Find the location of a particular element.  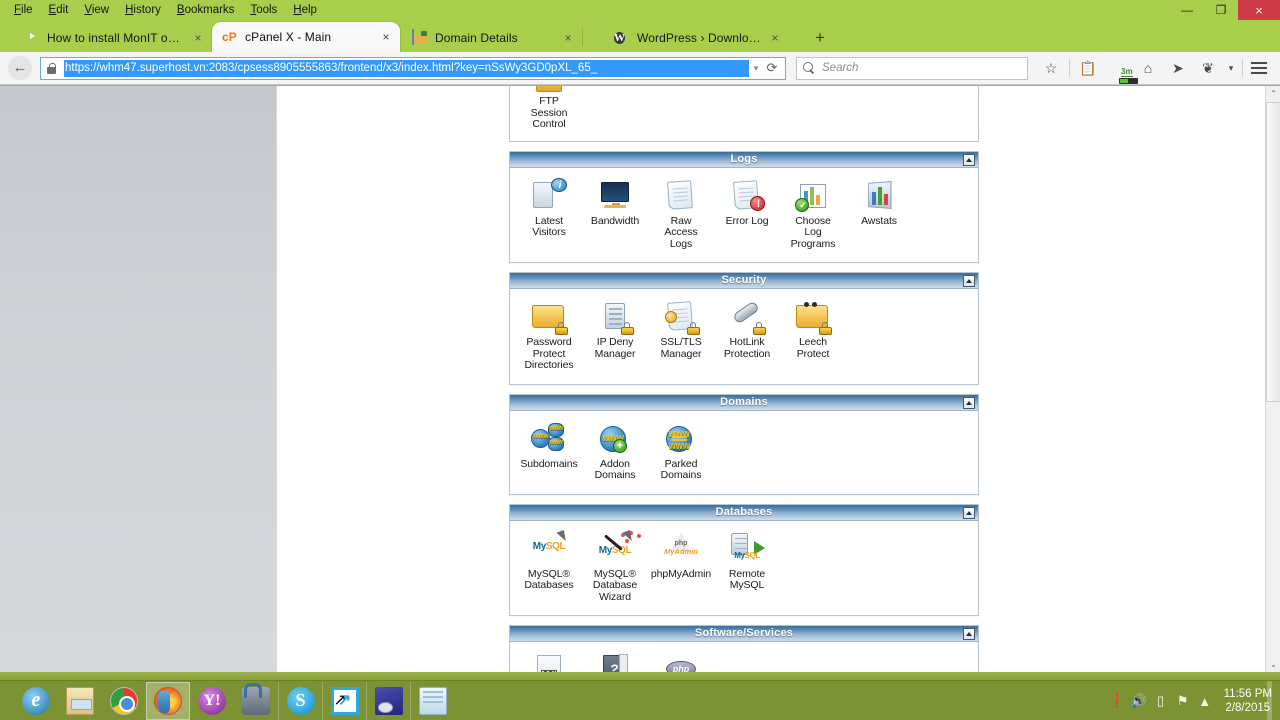

cpanel-item-hotlink-protection: HotLink Protection is located at coordinates (747, 335).